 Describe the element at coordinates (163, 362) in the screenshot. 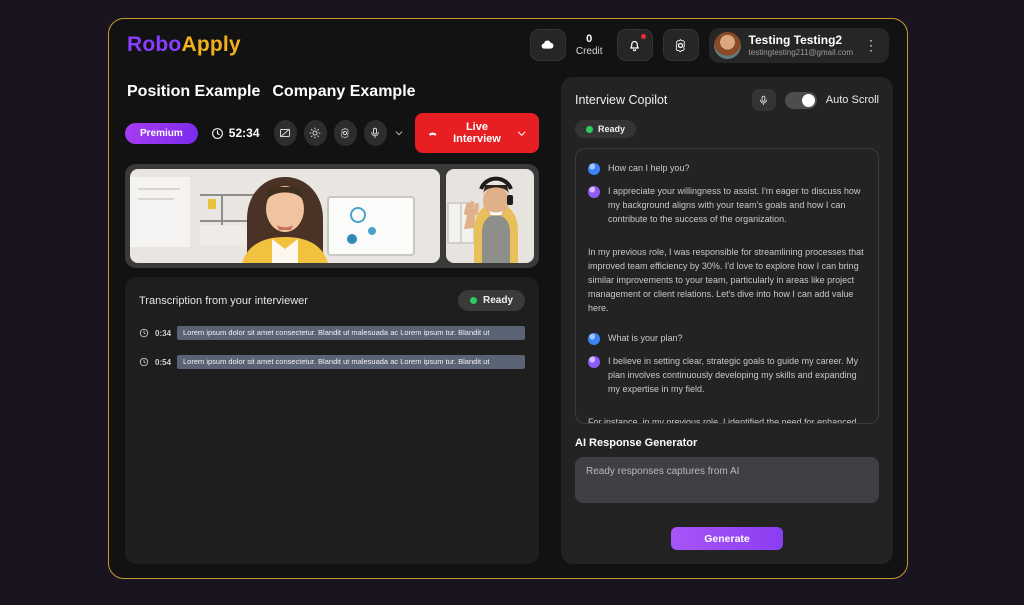

I see `transcript-timestamp: 0:54` at that location.